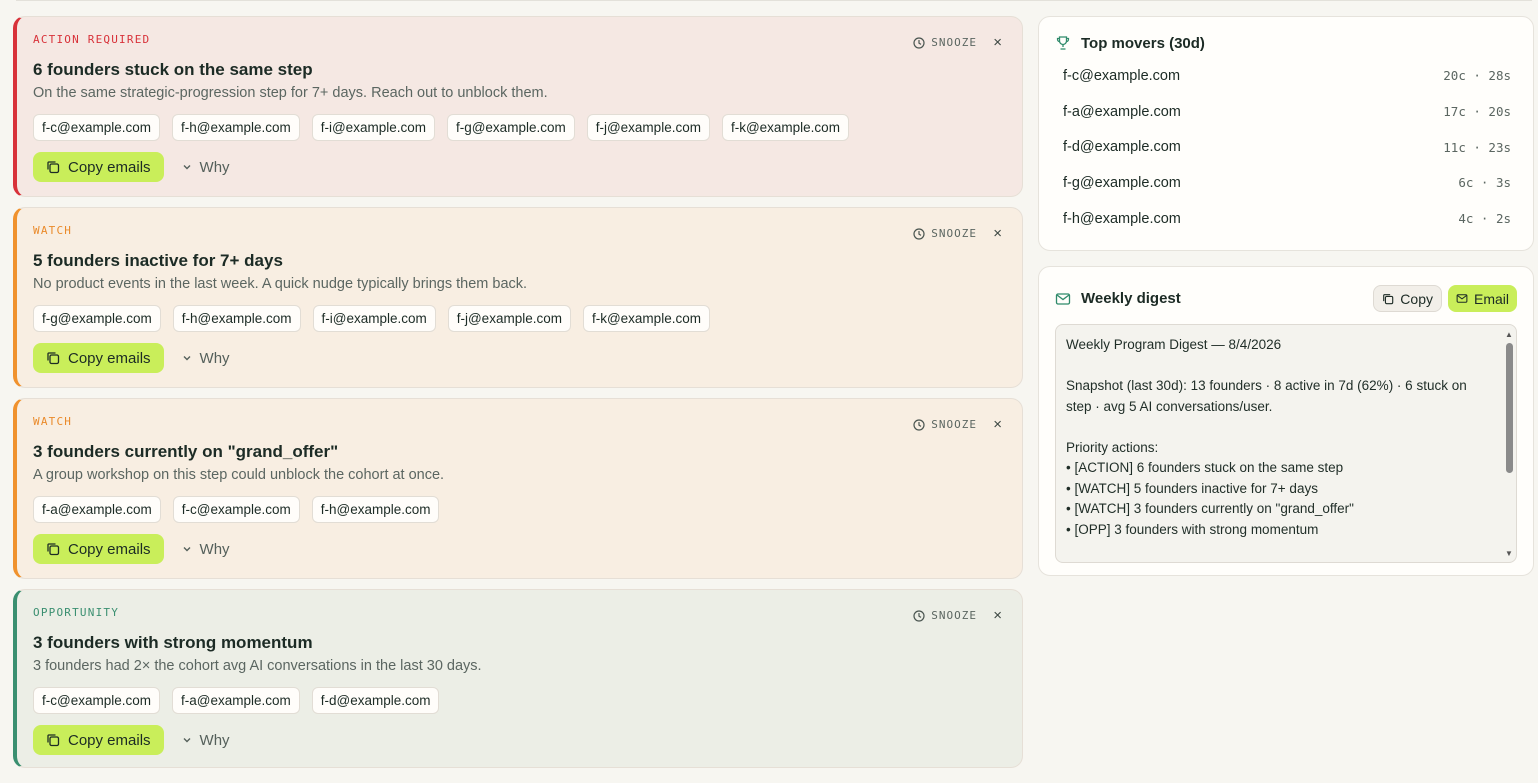 The height and width of the screenshot is (783, 1538). What do you see at coordinates (1063, 43) in the screenshot?
I see `trophy-icon` at bounding box center [1063, 43].